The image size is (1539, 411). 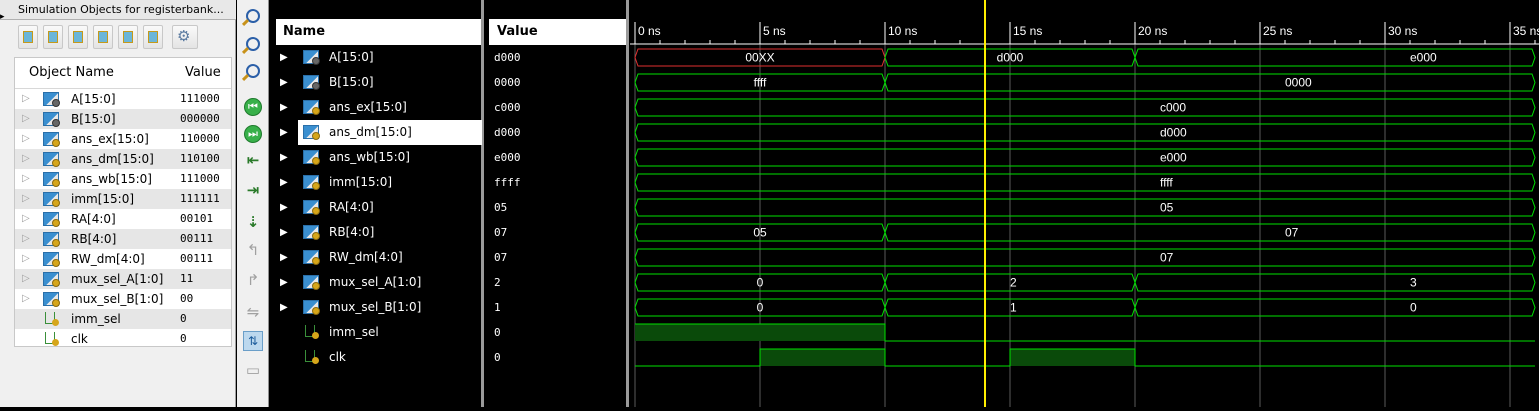 What do you see at coordinates (123, 99) in the screenshot?
I see `object-row: ▷ A[15:0] 111000` at bounding box center [123, 99].